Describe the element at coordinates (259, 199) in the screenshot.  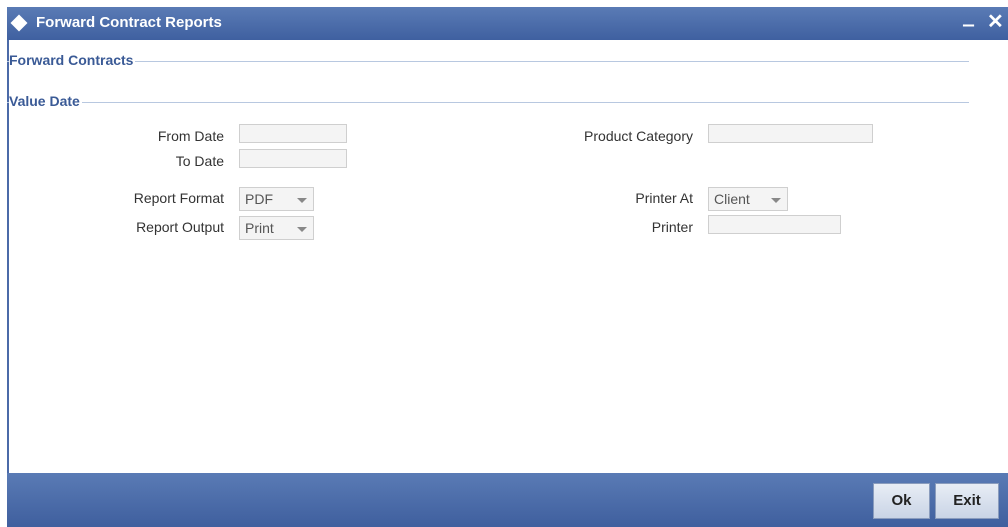
I see `report-format-value: PDF` at that location.